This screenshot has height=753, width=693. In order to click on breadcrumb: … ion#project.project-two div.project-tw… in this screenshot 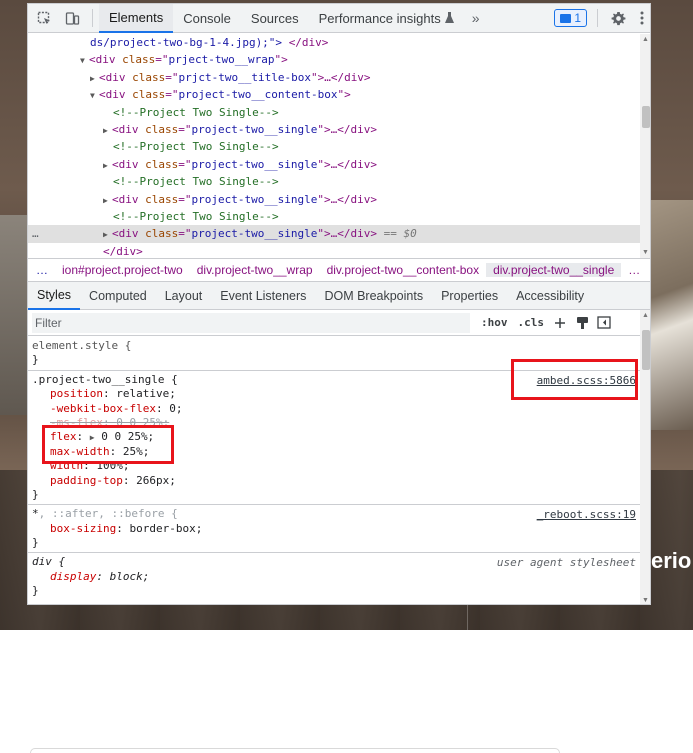, I will do `click(339, 270)`.